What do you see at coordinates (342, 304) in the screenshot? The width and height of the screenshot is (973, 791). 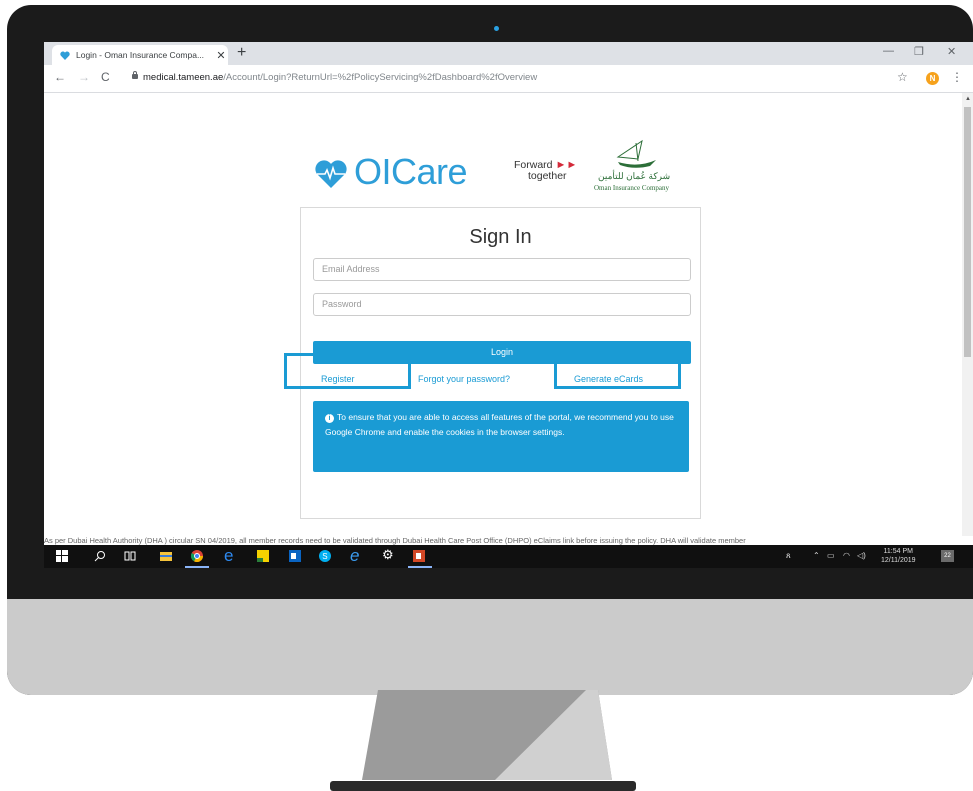 I see `password-placeholder: Password` at bounding box center [342, 304].